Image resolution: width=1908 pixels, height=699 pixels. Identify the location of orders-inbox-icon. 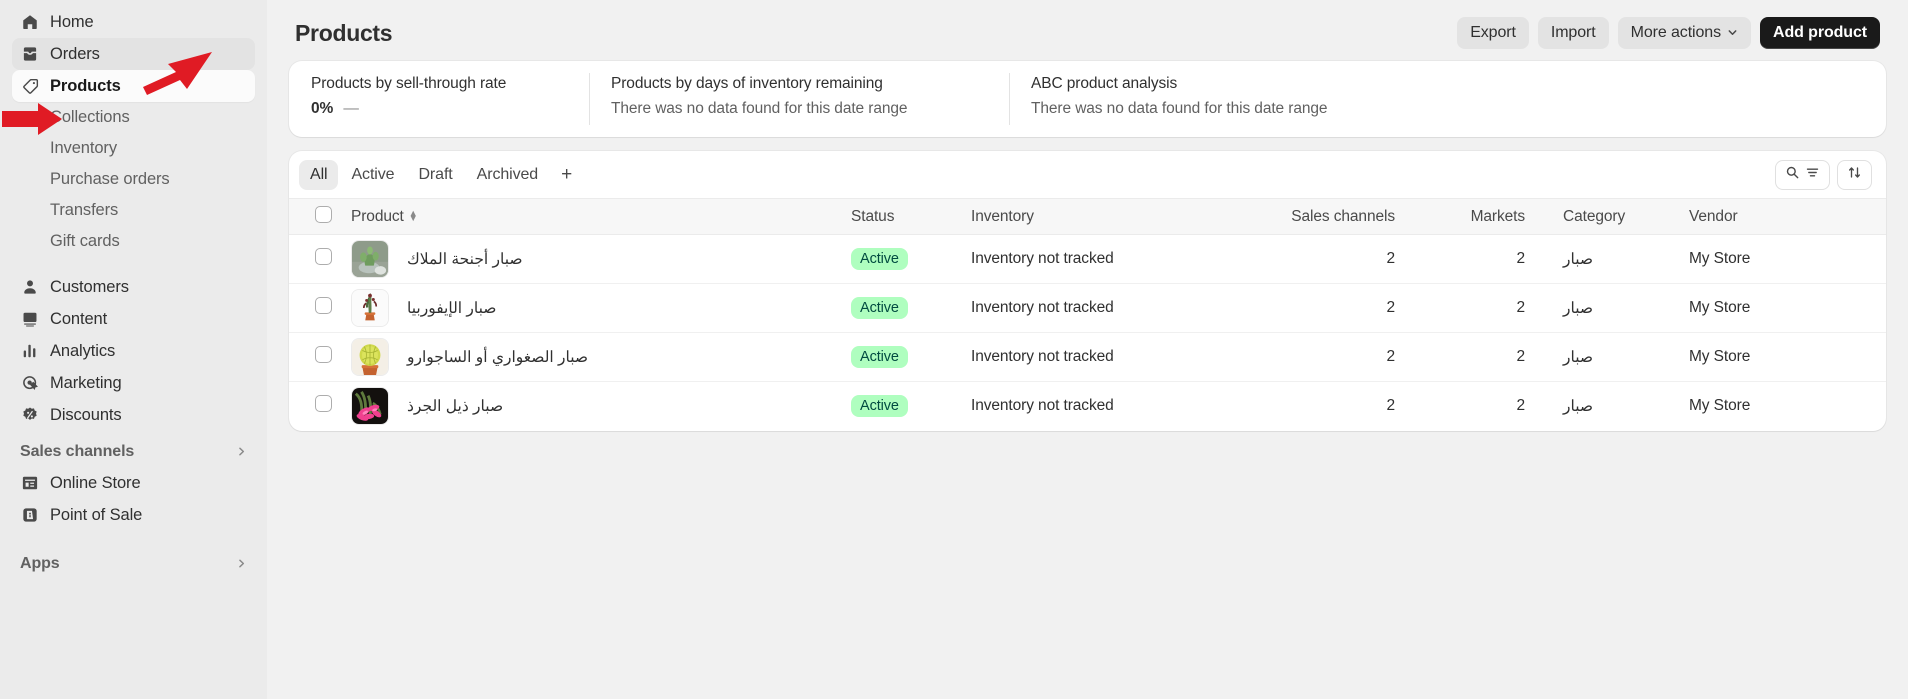
(30, 54).